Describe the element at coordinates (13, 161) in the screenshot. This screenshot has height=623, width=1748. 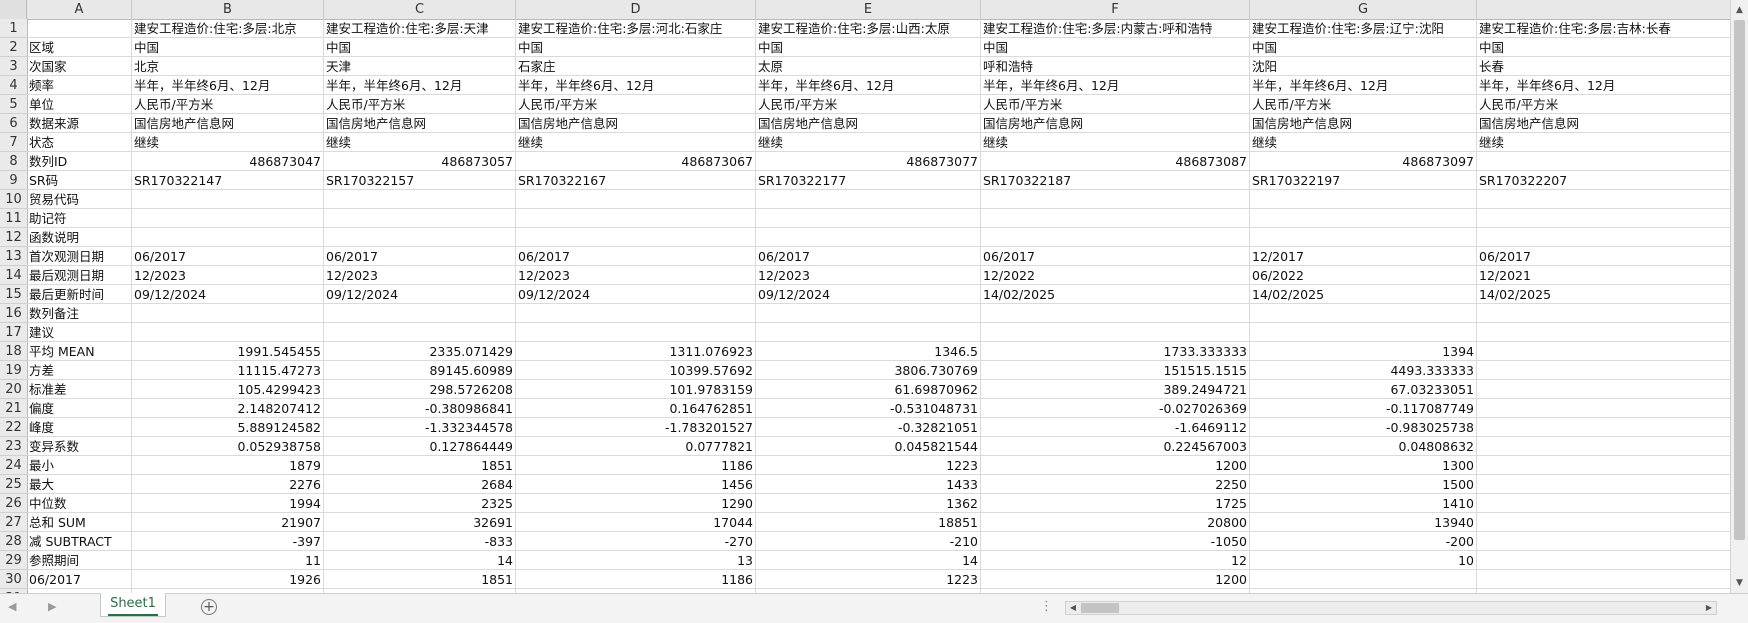
I see `row-header: 8` at that location.